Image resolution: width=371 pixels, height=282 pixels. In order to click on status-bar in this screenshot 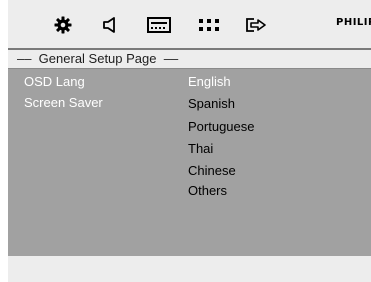, I will do `click(189, 269)`.